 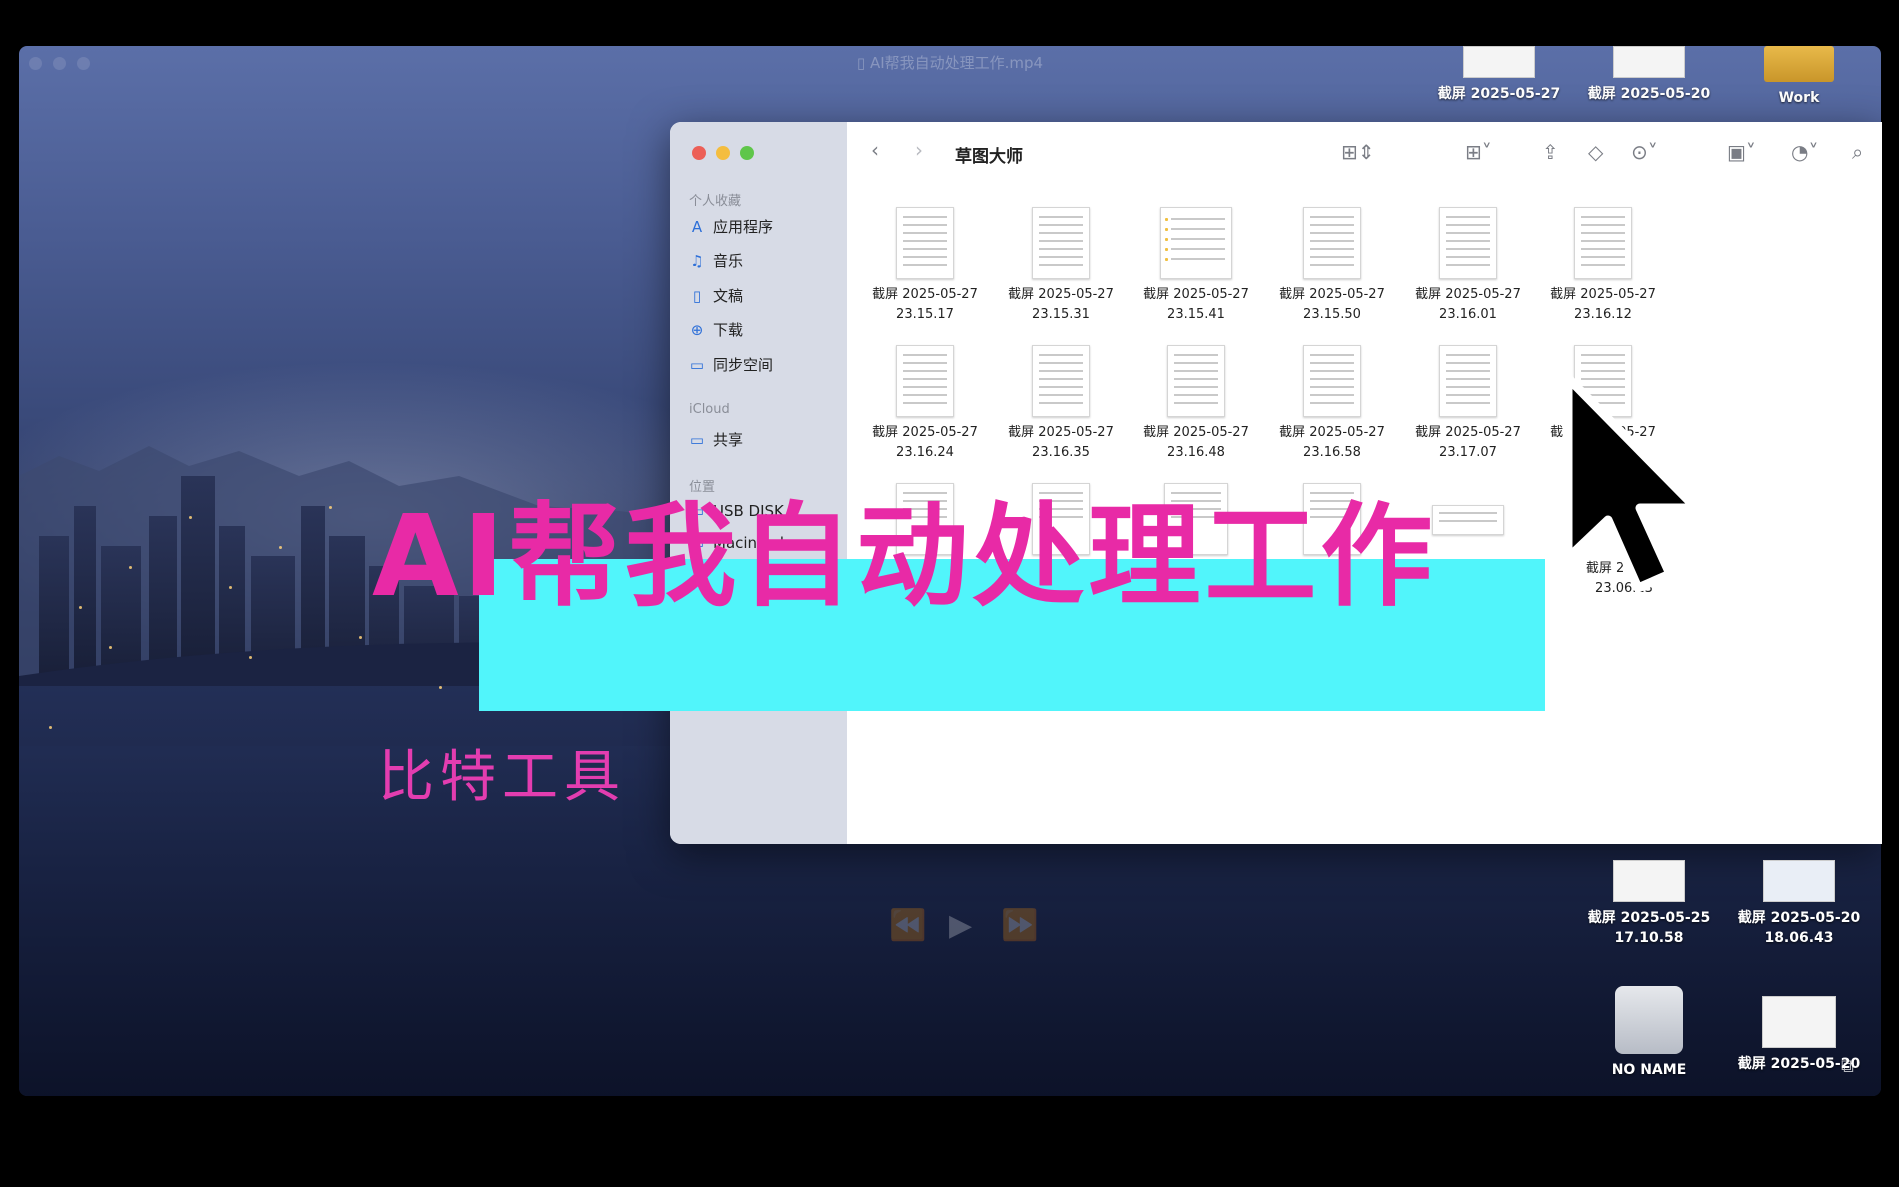 What do you see at coordinates (1644, 152) in the screenshot?
I see `more-icon: ⊙˅` at bounding box center [1644, 152].